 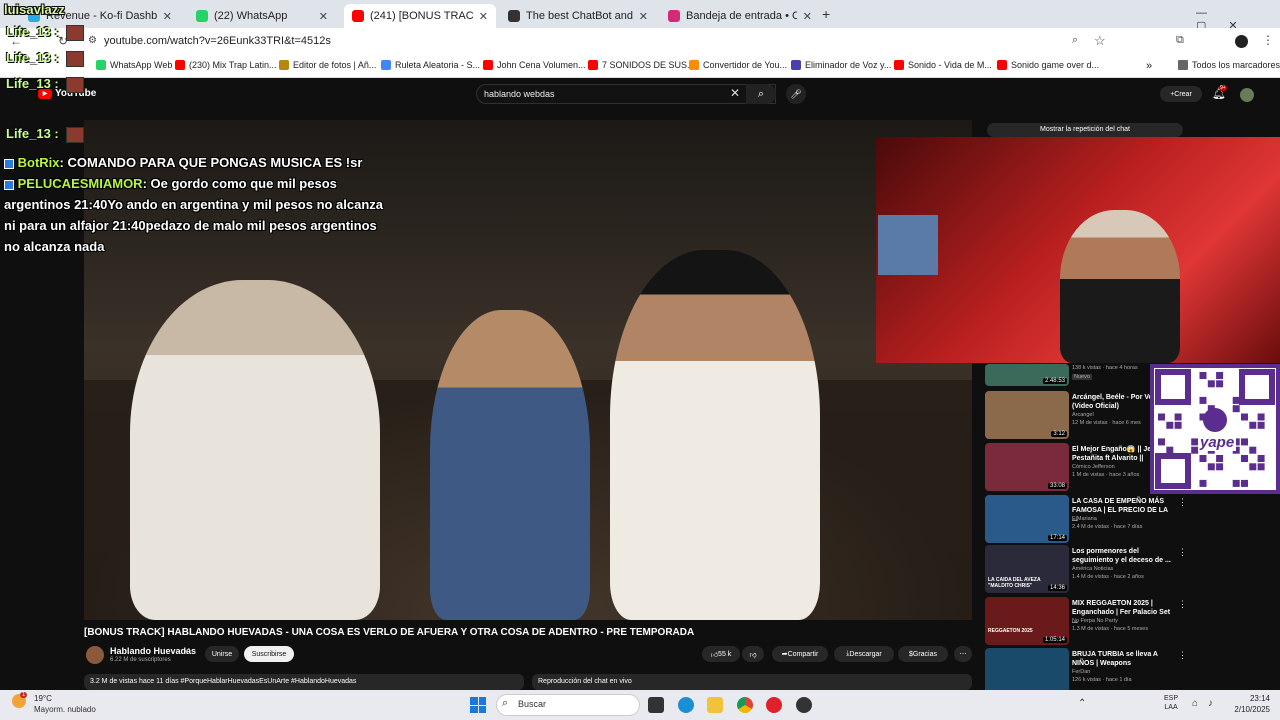 What do you see at coordinates (1180, 40) in the screenshot?
I see `extensions-icon: ⧉` at bounding box center [1180, 40].